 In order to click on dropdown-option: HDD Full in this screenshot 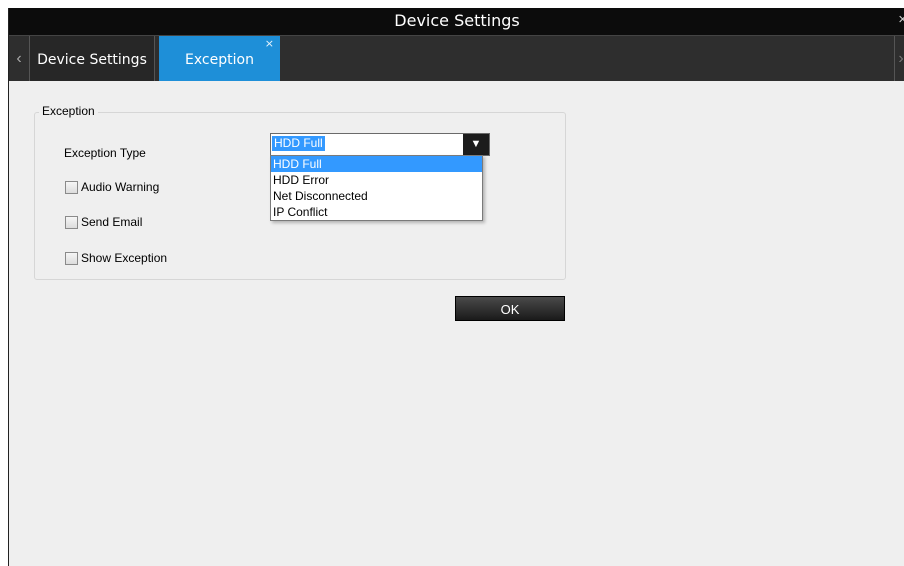, I will do `click(376, 164)`.